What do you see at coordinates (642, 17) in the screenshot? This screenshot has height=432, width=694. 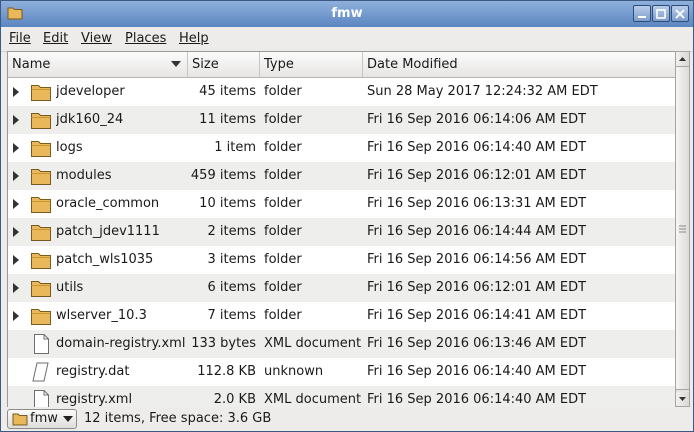 I see `minimize-icon` at bounding box center [642, 17].